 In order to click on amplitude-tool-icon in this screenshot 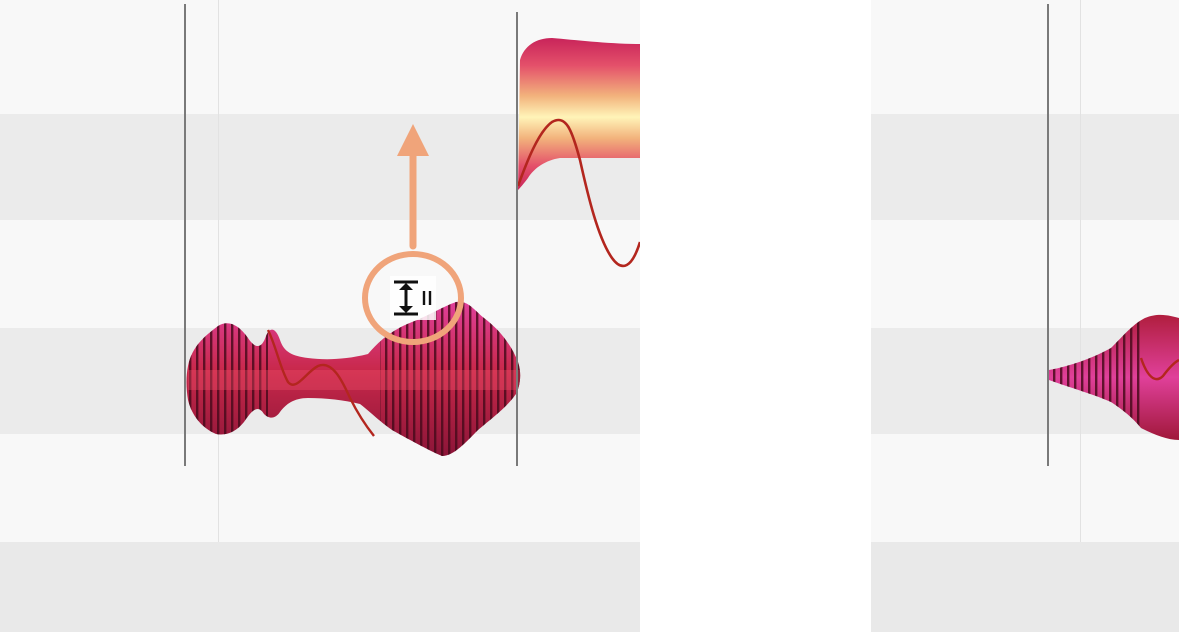, I will do `click(413, 298)`.